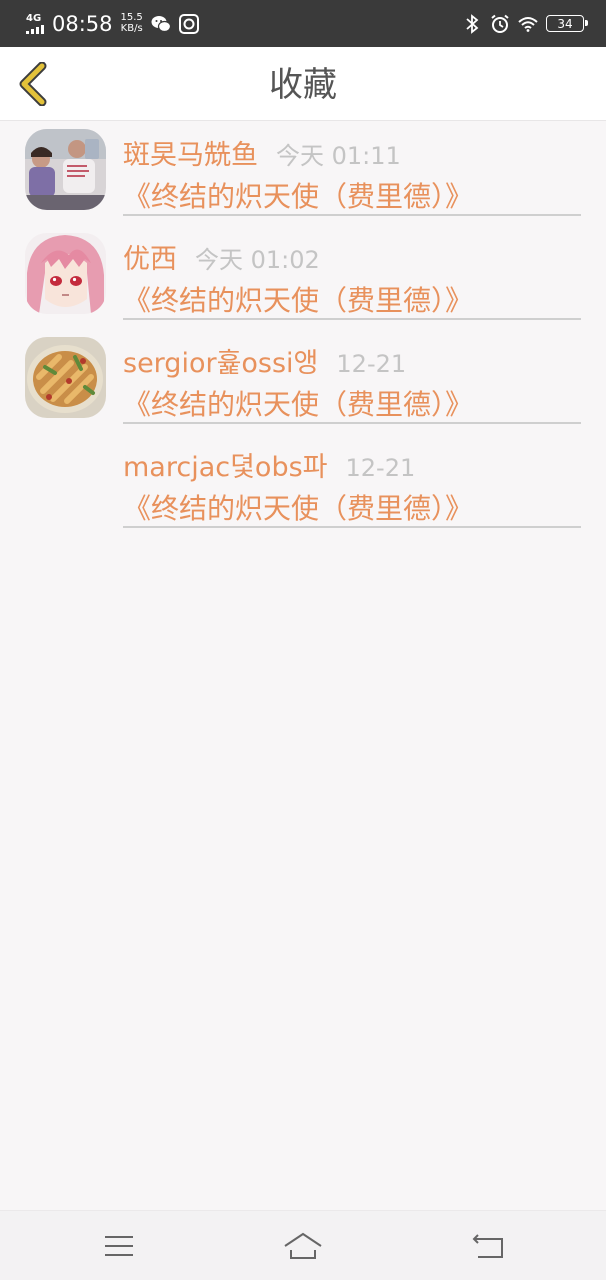 The height and width of the screenshot is (1280, 606). Describe the element at coordinates (82, 23) in the screenshot. I see `status-time: 08:58` at that location.